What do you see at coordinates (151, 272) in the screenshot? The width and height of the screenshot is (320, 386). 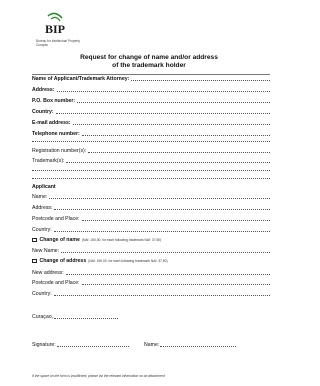 I see `new-address-field: New address:` at bounding box center [151, 272].